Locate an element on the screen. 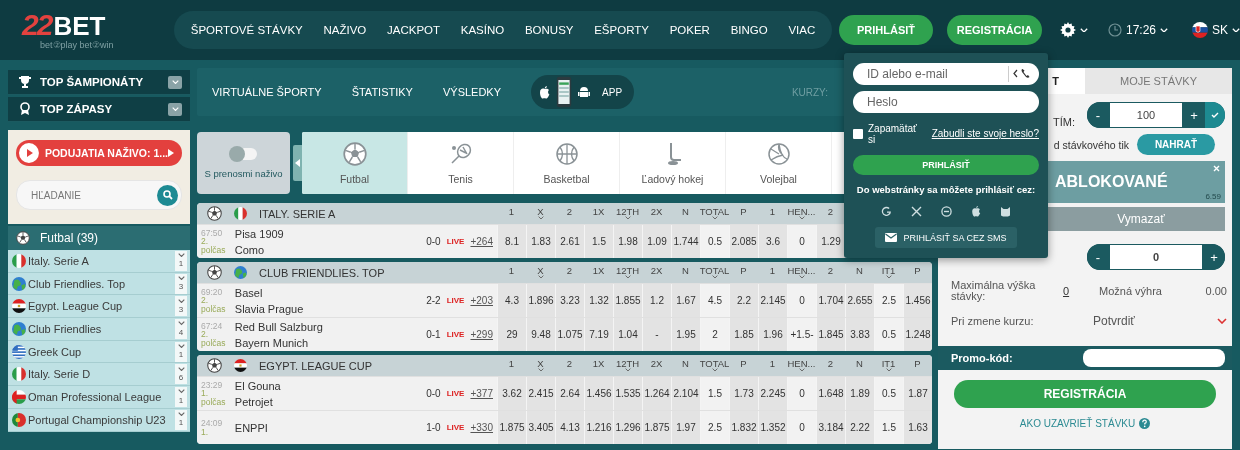  odds-cell: 3.184 is located at coordinates (830, 427).